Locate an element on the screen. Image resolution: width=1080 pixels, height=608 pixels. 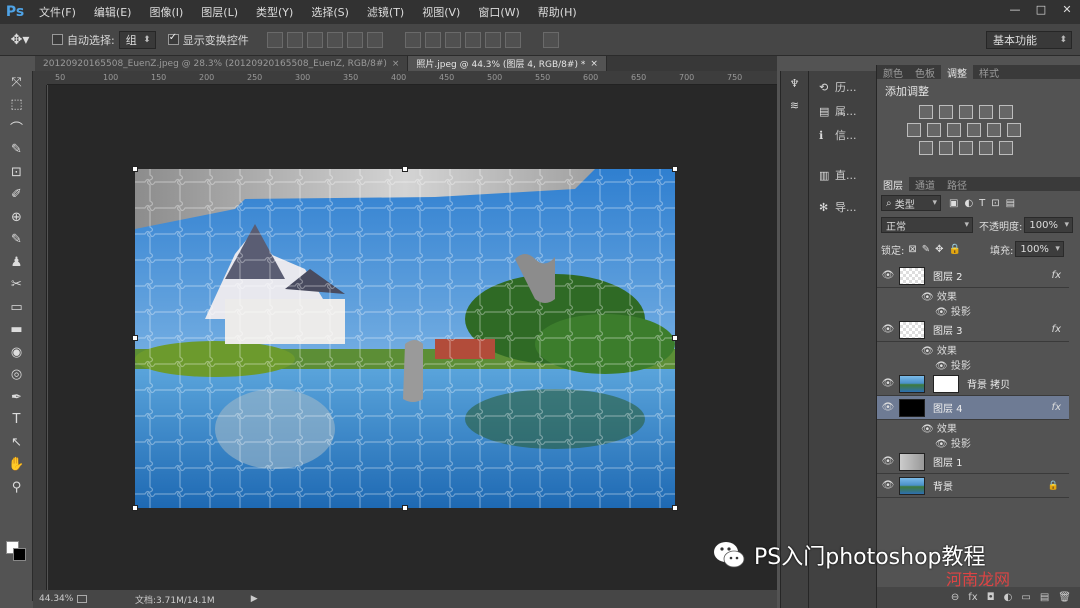
threshold-icon is located at coordinates (966, 148).